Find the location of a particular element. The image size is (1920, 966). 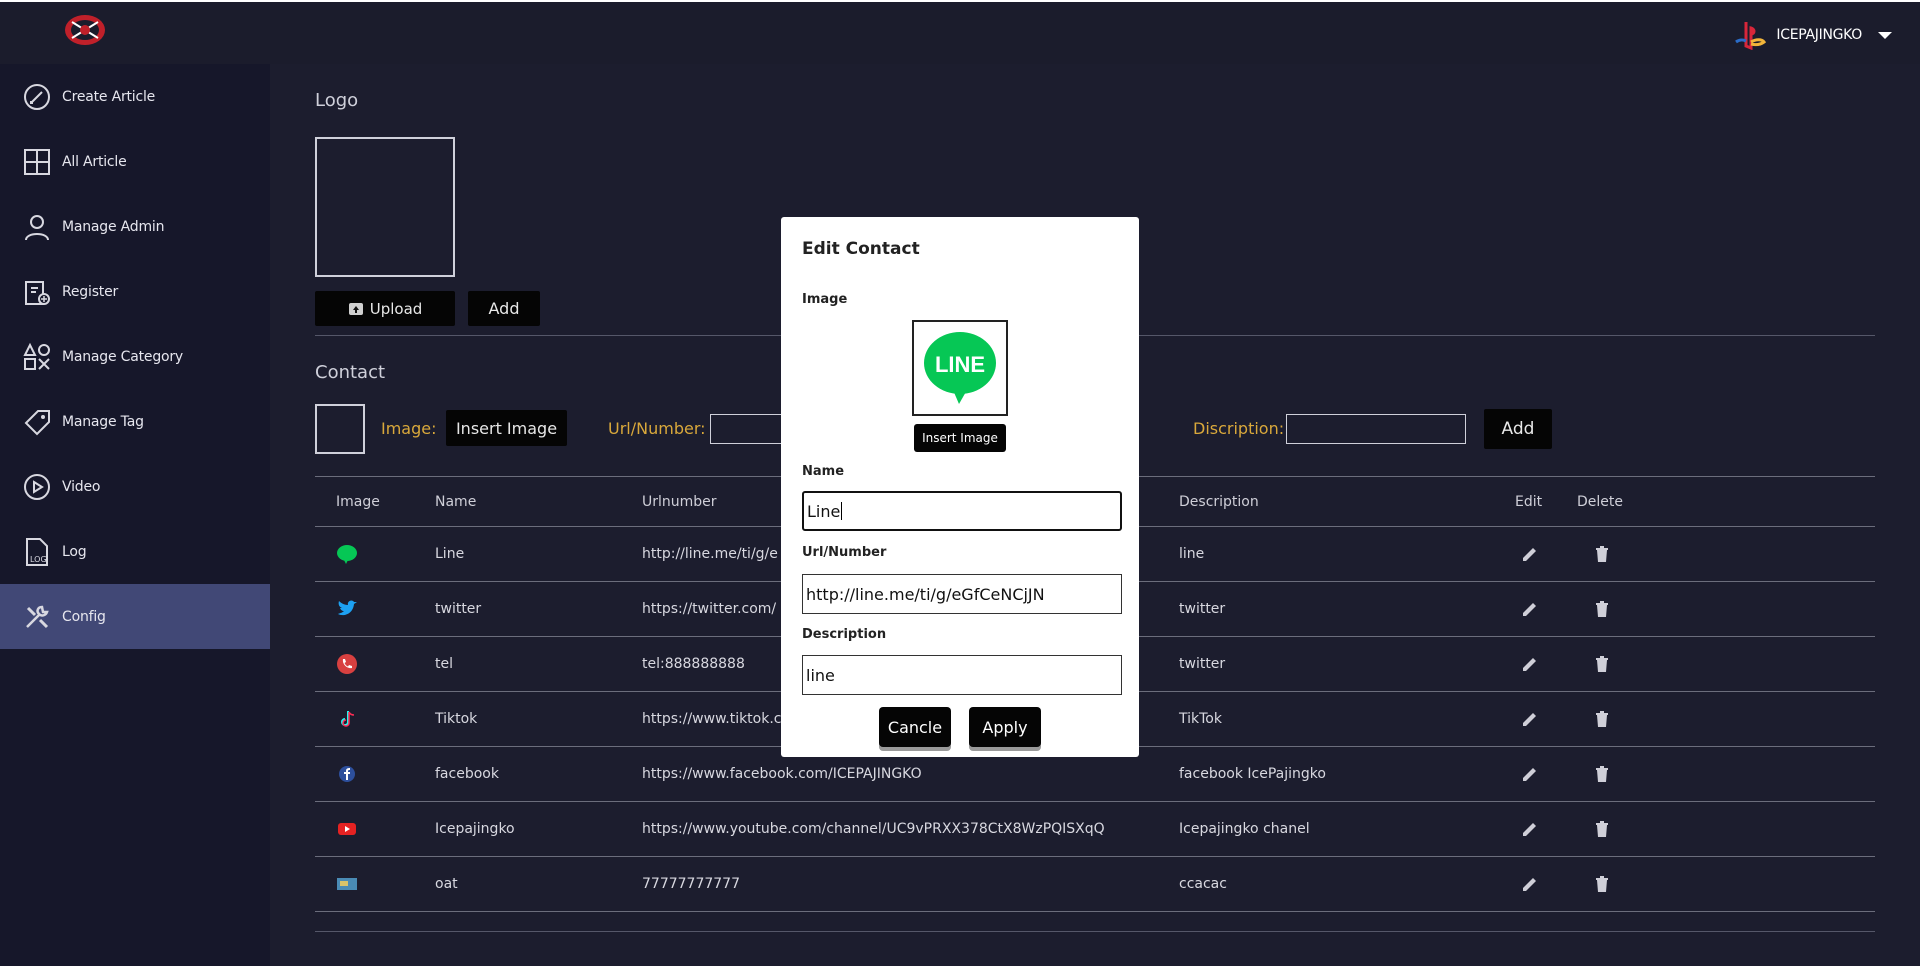

sidebar-item-label: Manage Tag is located at coordinates (103, 421).